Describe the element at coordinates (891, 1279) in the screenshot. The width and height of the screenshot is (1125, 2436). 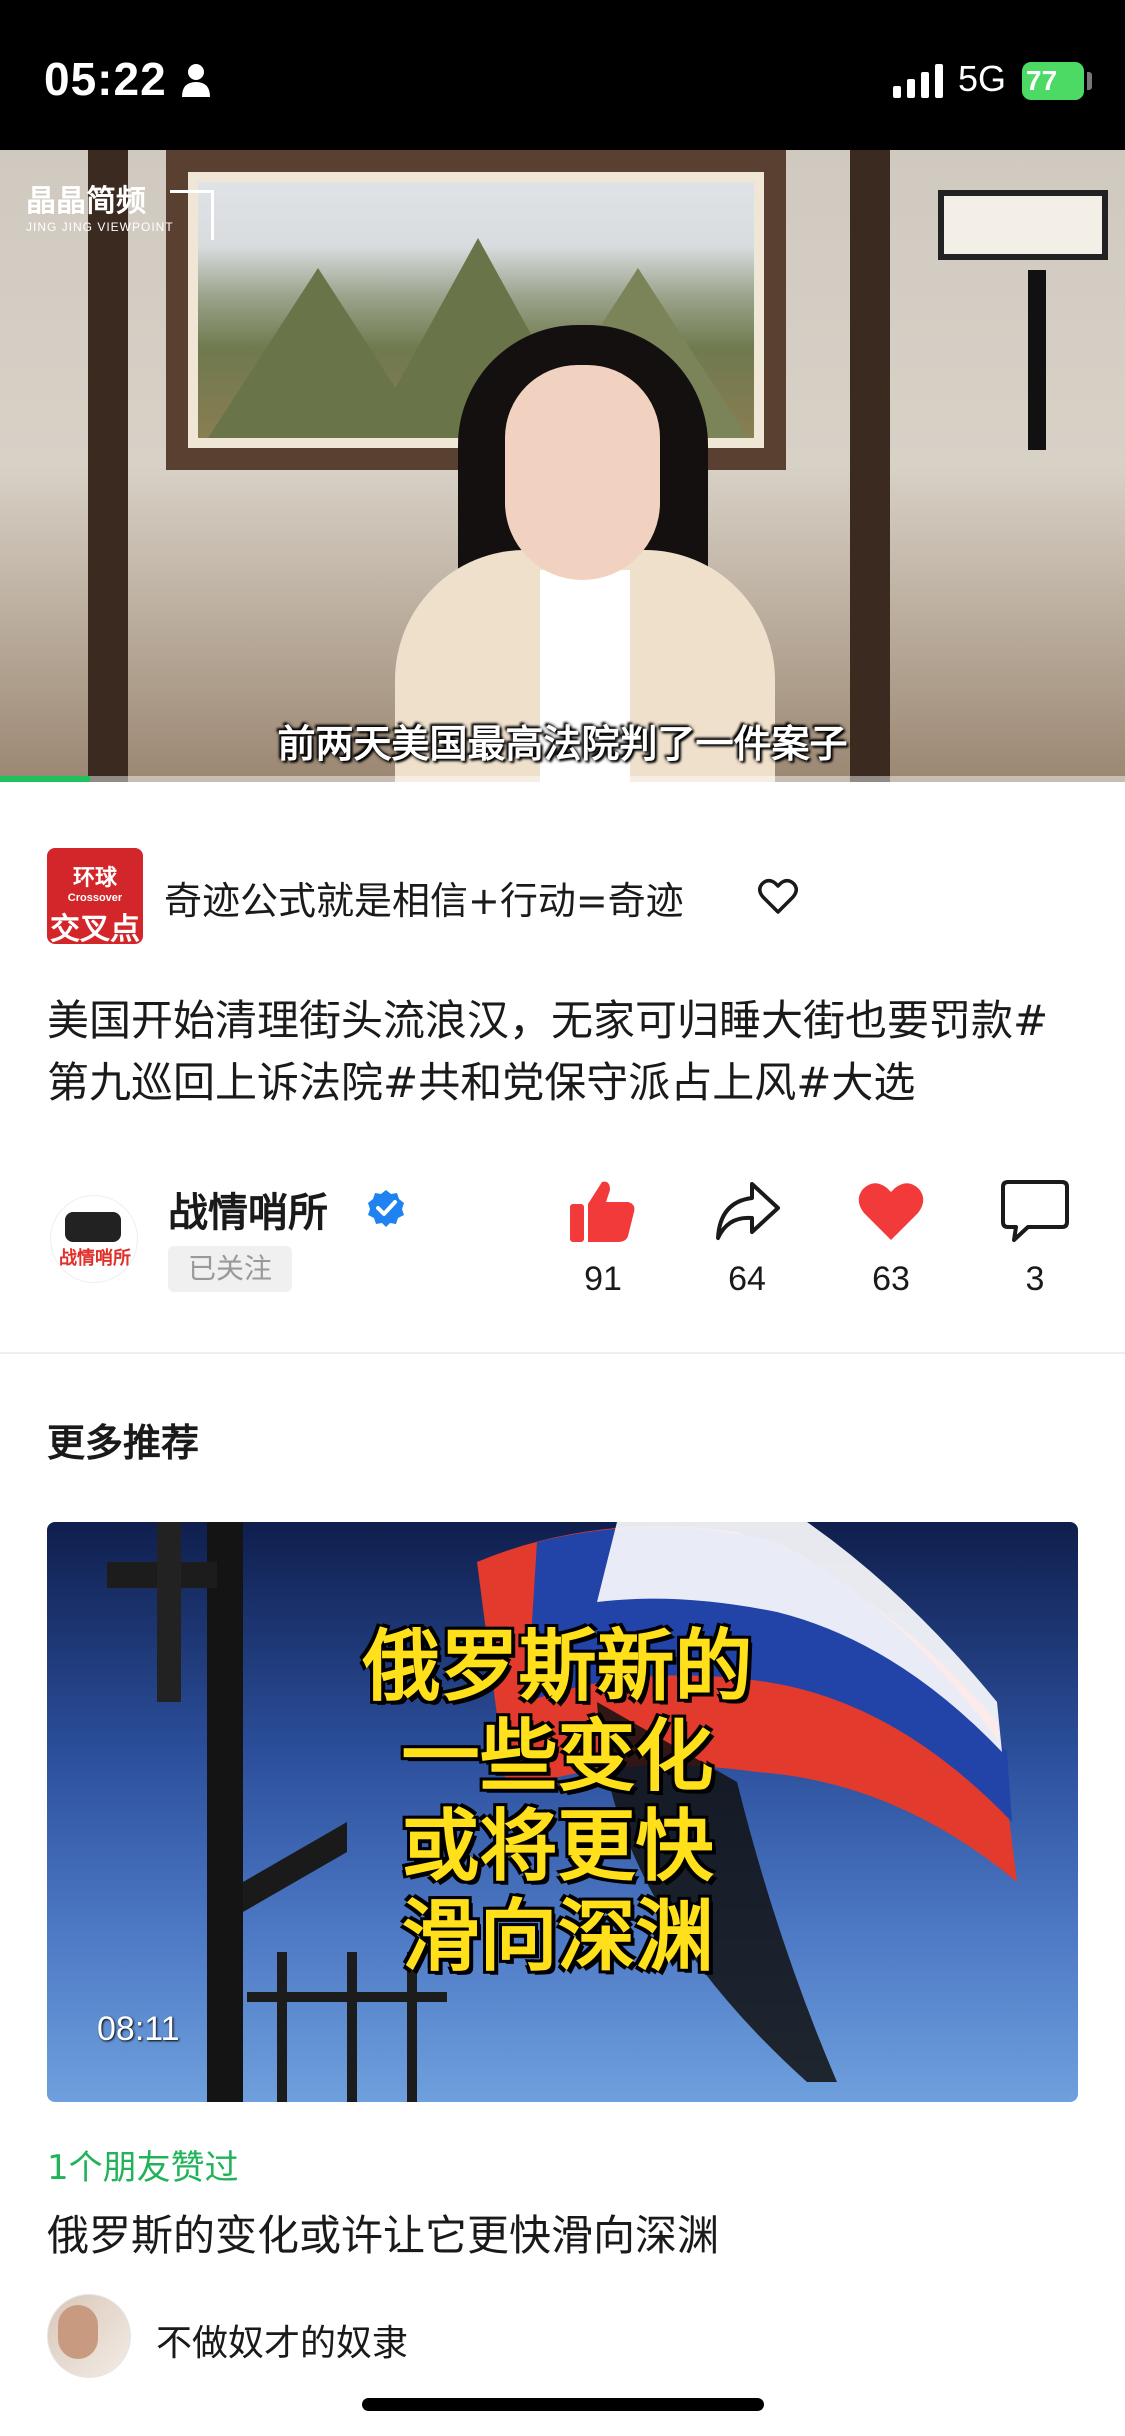
I see `favorite-count: 63` at that location.